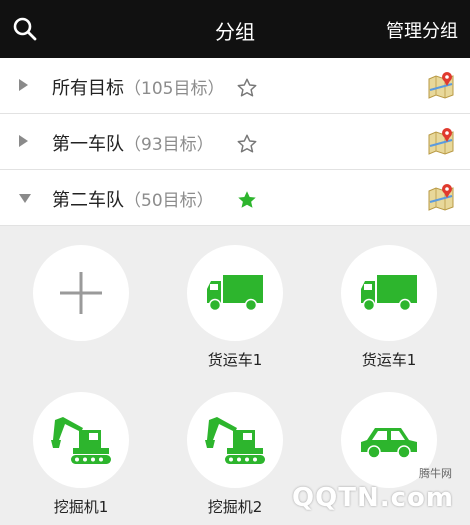  Describe the element at coordinates (81, 507) in the screenshot. I see `vehicle-label: 挖掘机1` at that location.